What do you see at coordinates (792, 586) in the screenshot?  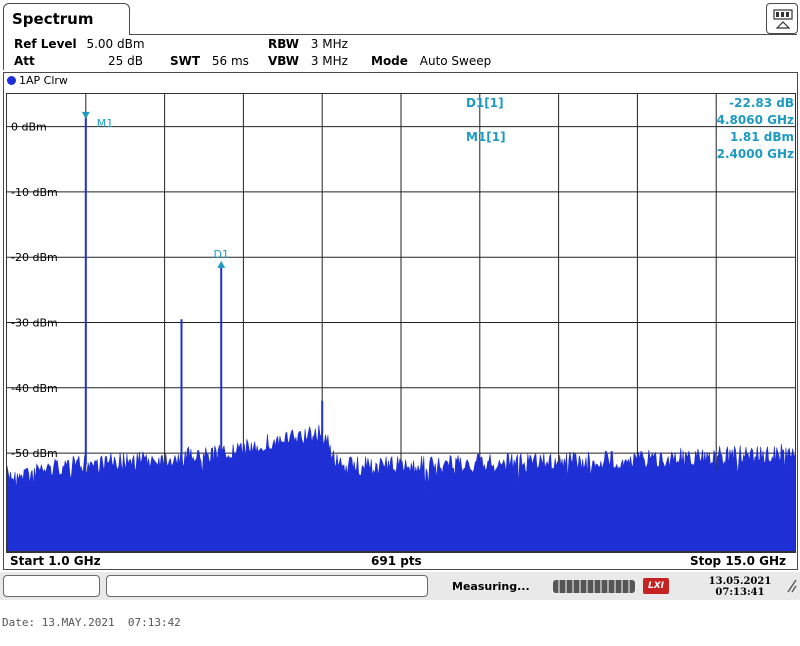 I see `resize-corner-icon` at bounding box center [792, 586].